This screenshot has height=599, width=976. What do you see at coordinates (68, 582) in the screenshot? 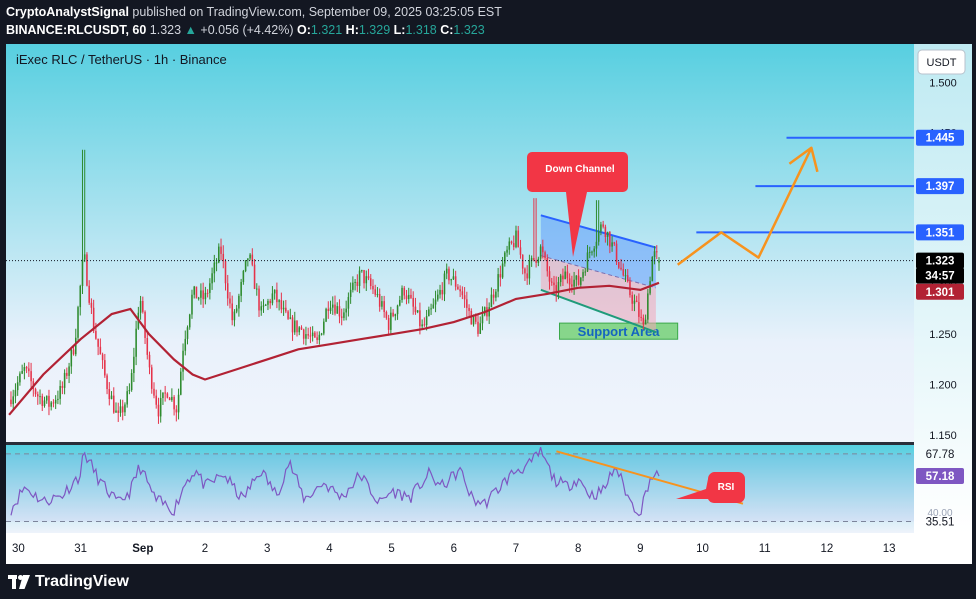
I see `tradingview-brand: TradingView` at bounding box center [68, 582].